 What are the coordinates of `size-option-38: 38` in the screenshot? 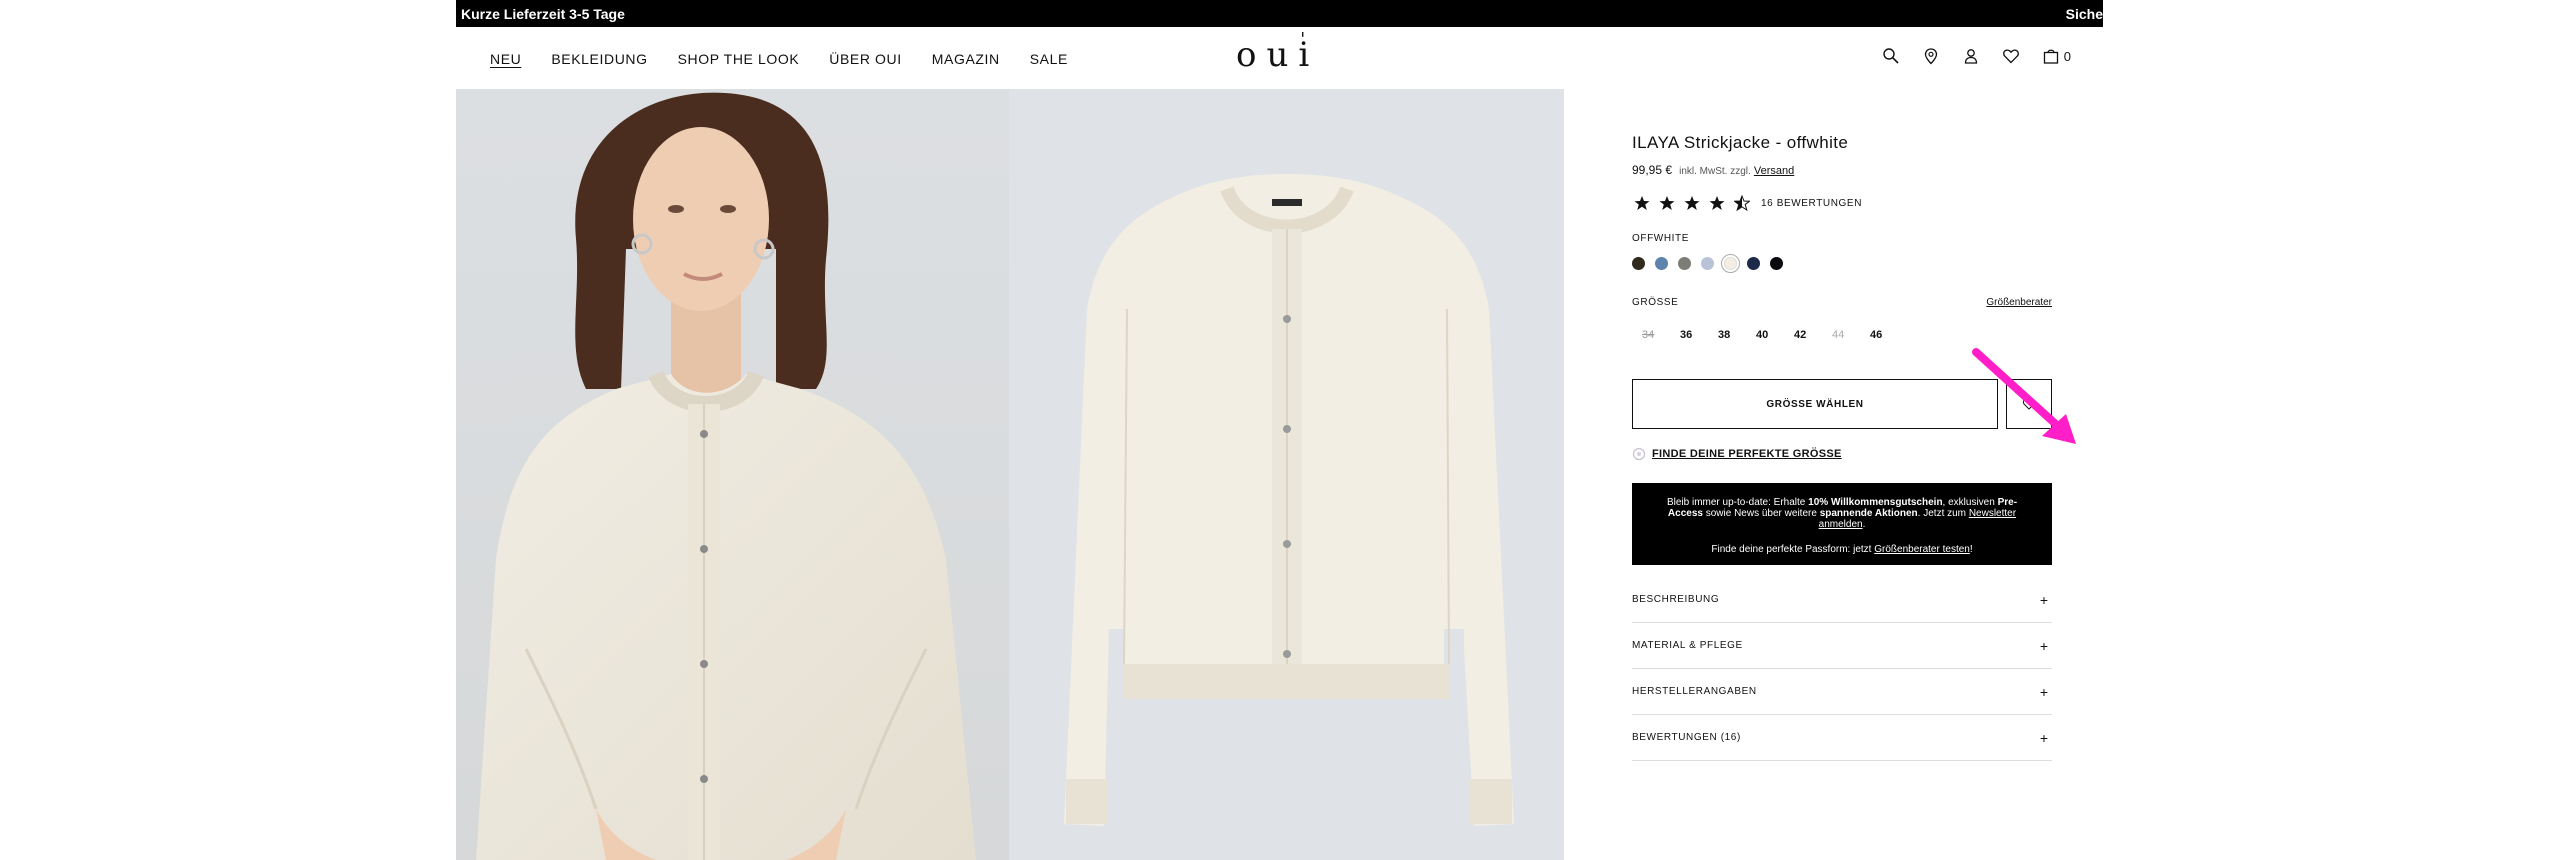 It's located at (1737, 335).